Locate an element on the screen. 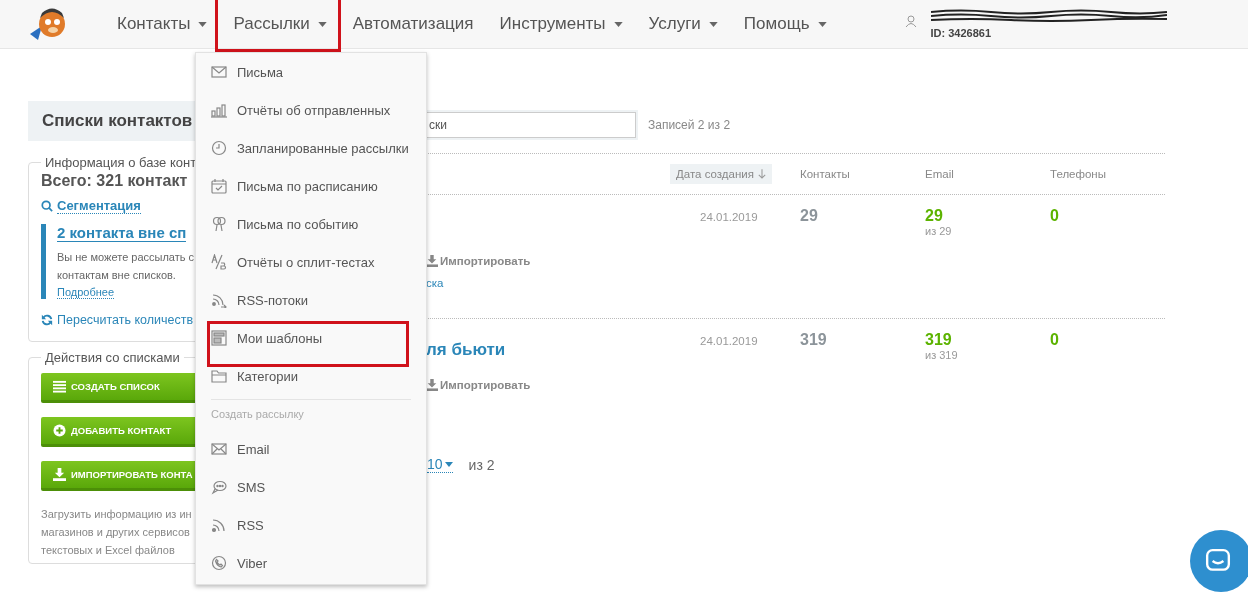 This screenshot has width=1248, height=592. email-count: 319 is located at coordinates (938, 340).